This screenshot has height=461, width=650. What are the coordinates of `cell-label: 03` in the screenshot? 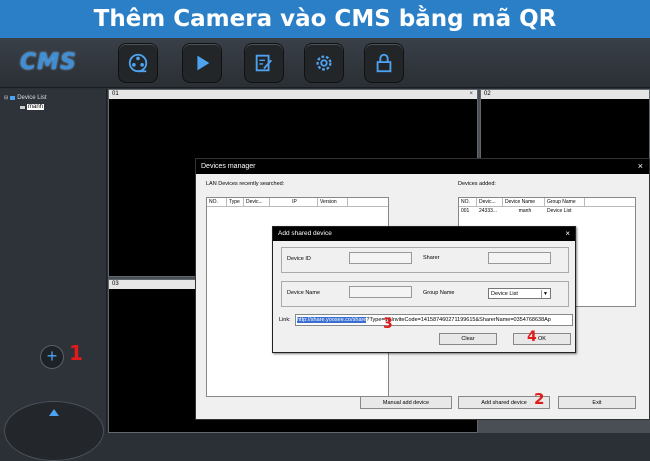 It's located at (115, 284).